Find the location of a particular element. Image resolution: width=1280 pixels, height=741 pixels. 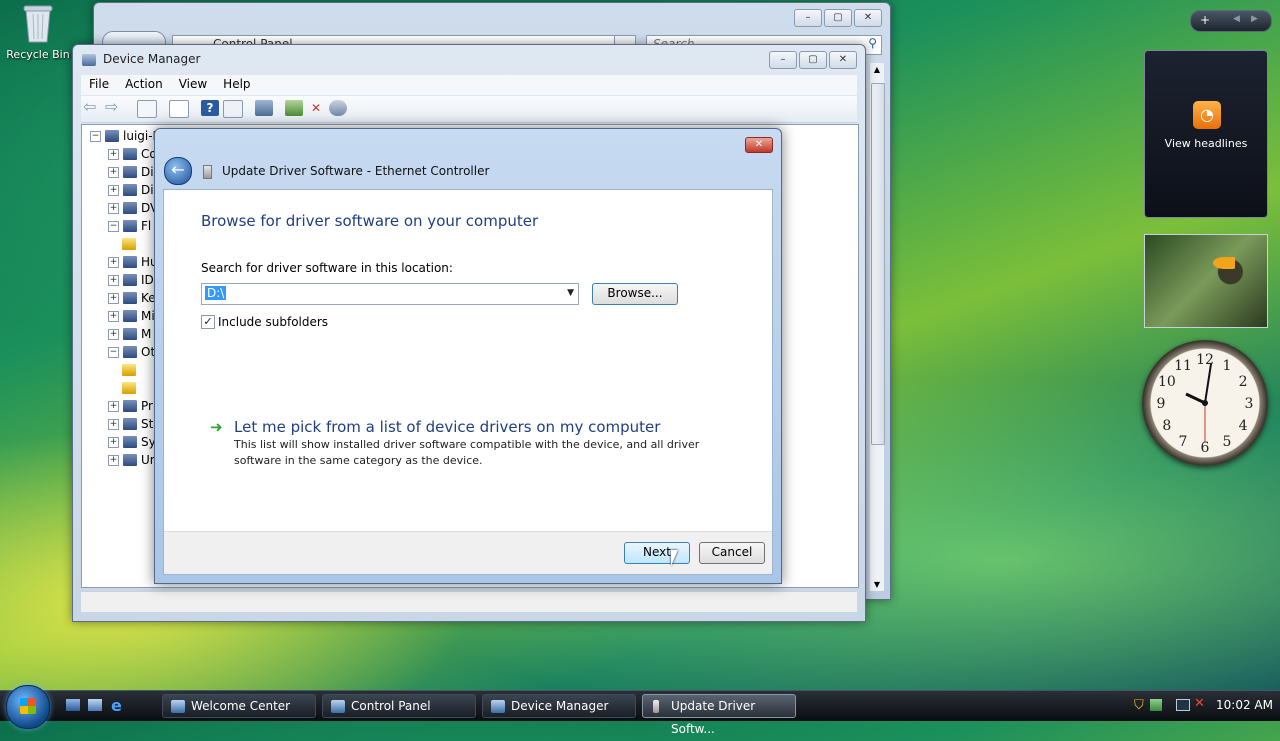

tree-item-label: Ur is located at coordinates (148, 460).